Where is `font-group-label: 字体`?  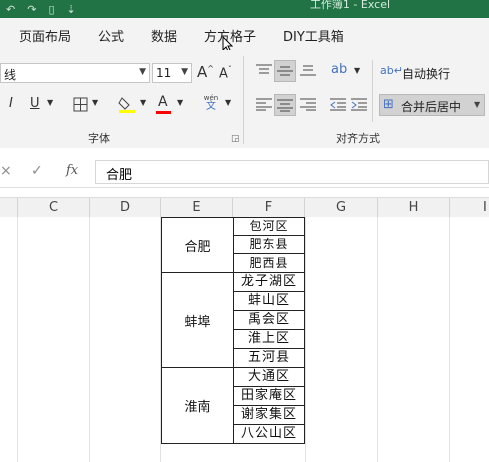
font-group-label: 字体 is located at coordinates (99, 138).